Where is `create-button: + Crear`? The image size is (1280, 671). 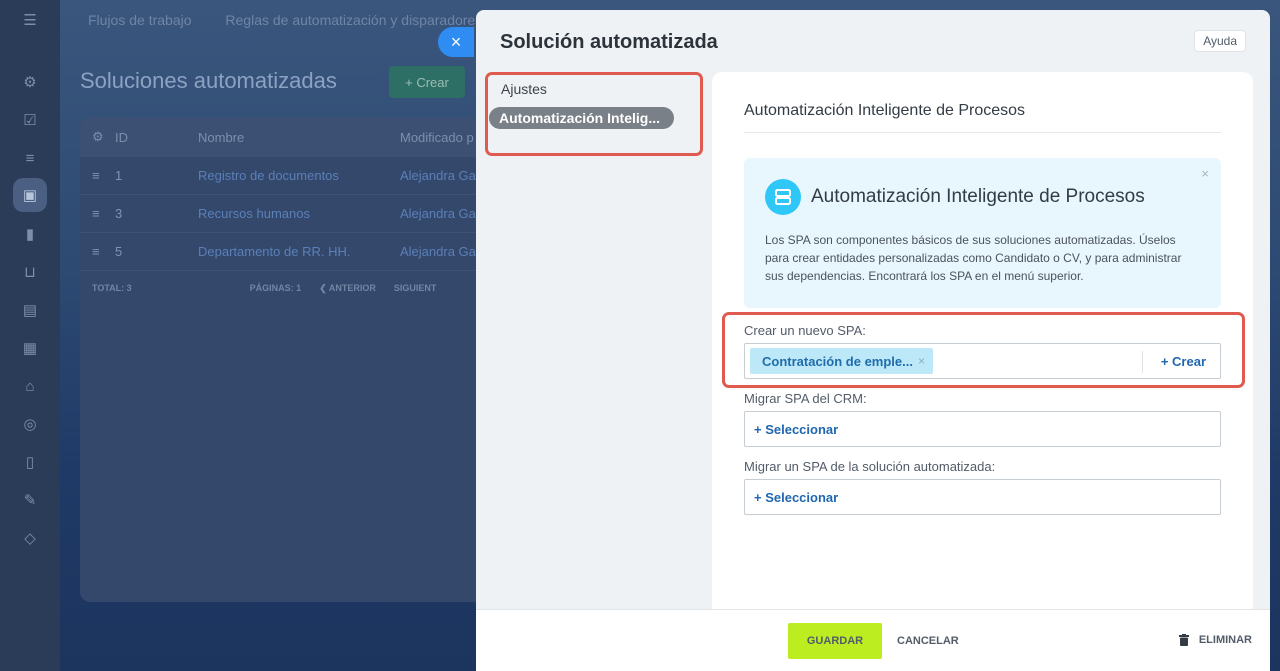 create-button: + Crear is located at coordinates (427, 82).